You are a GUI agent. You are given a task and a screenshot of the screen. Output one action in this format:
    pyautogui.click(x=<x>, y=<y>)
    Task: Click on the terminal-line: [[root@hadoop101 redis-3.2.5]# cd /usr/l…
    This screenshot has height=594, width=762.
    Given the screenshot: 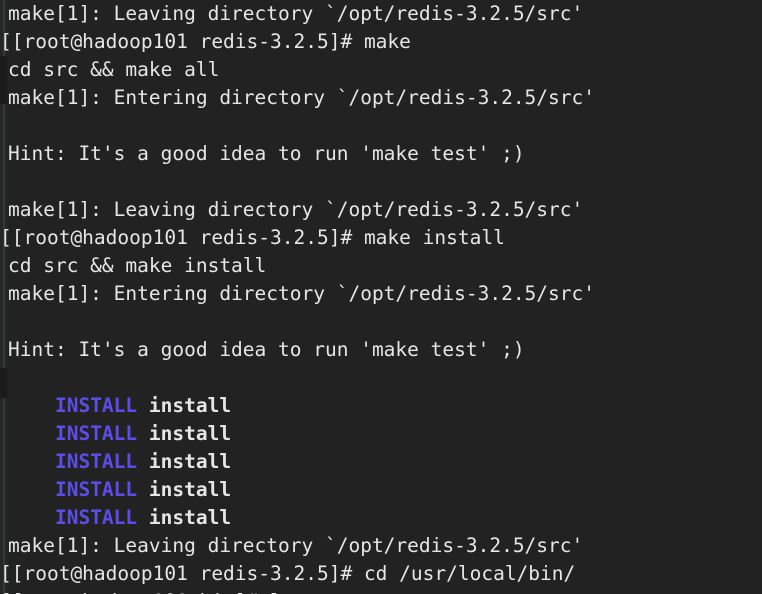 What is the action you would take?
    pyautogui.click(x=288, y=573)
    